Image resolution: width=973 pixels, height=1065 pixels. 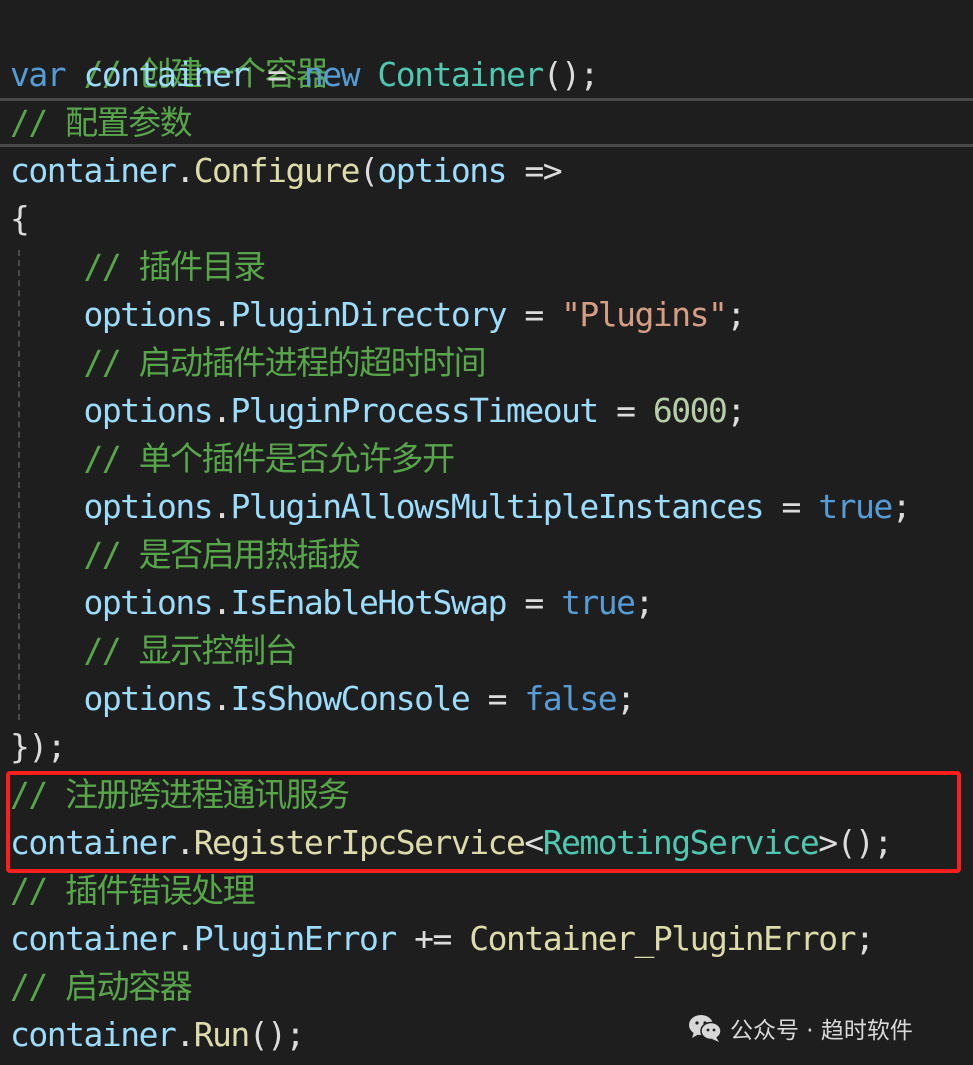 I want to click on code-line-1: // 创建一个容器, so click(x=169, y=47).